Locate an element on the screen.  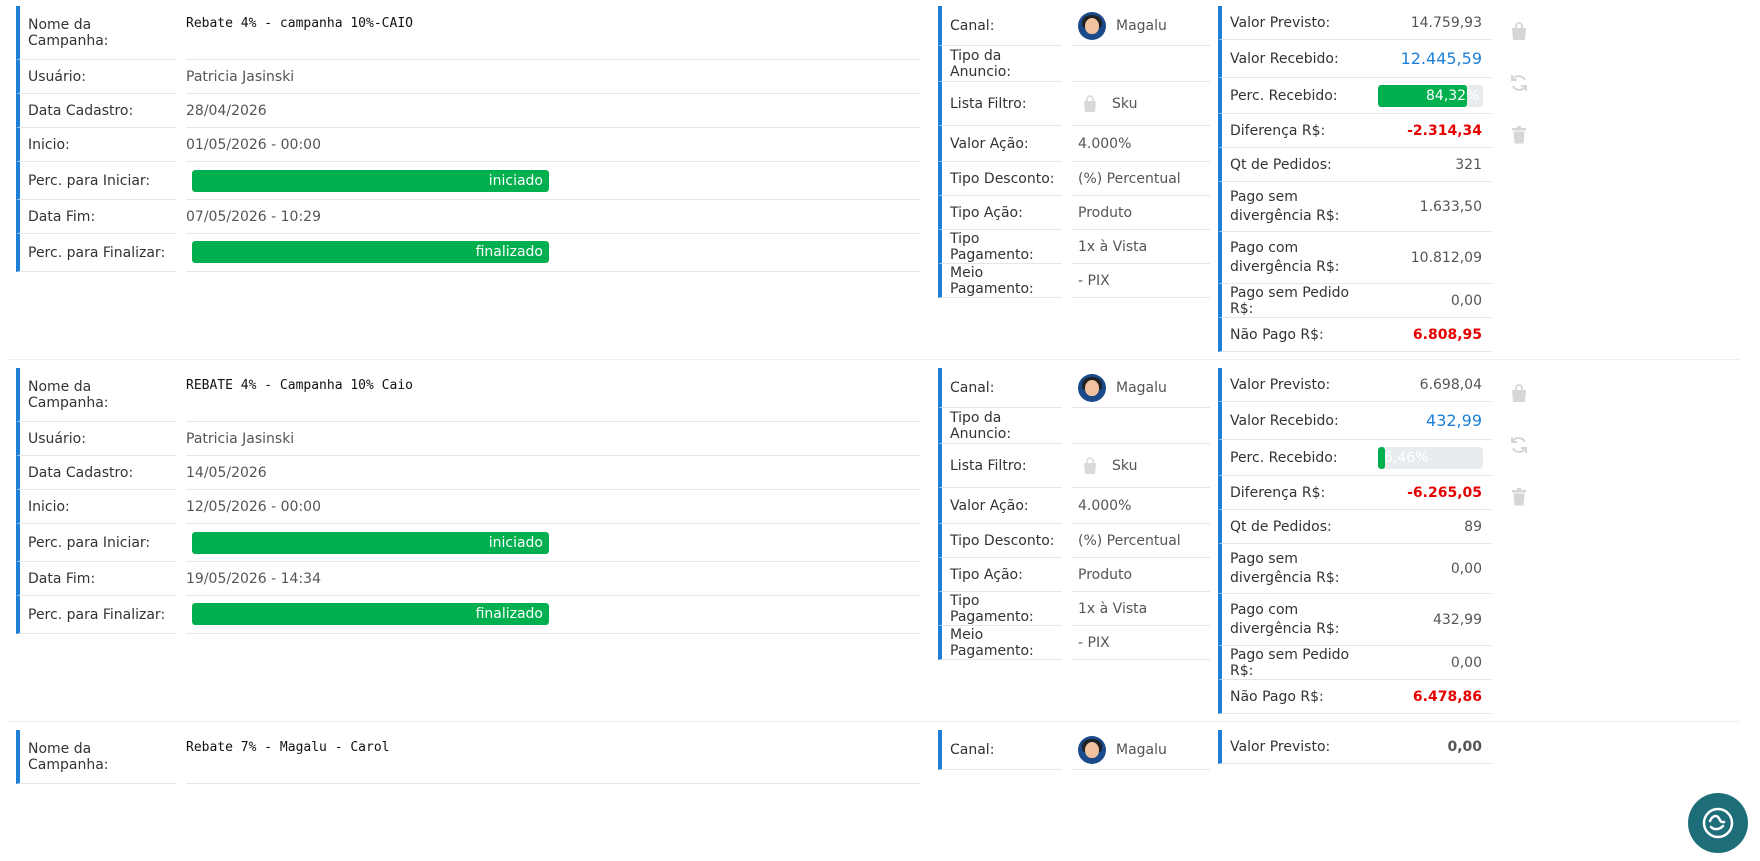
received-progress-bar: 84,32% is located at coordinates (1430, 96).